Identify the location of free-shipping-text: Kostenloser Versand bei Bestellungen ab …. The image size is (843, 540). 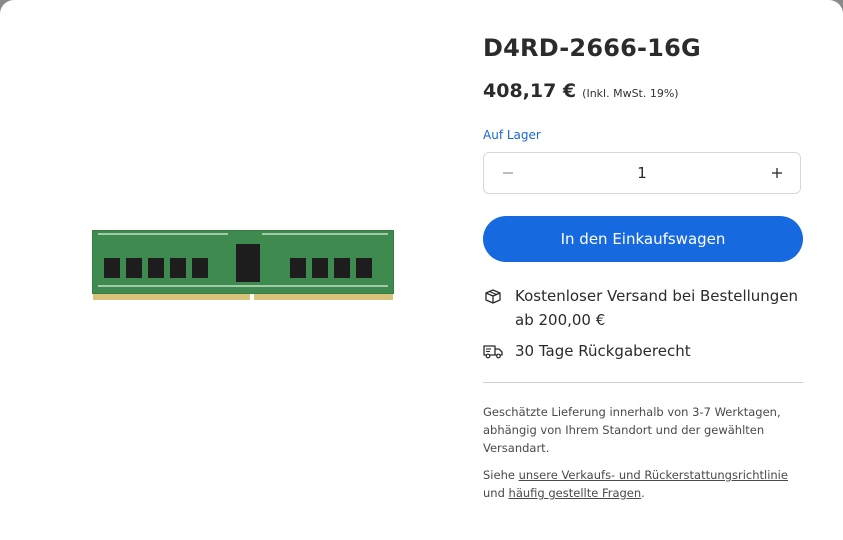
(656, 308).